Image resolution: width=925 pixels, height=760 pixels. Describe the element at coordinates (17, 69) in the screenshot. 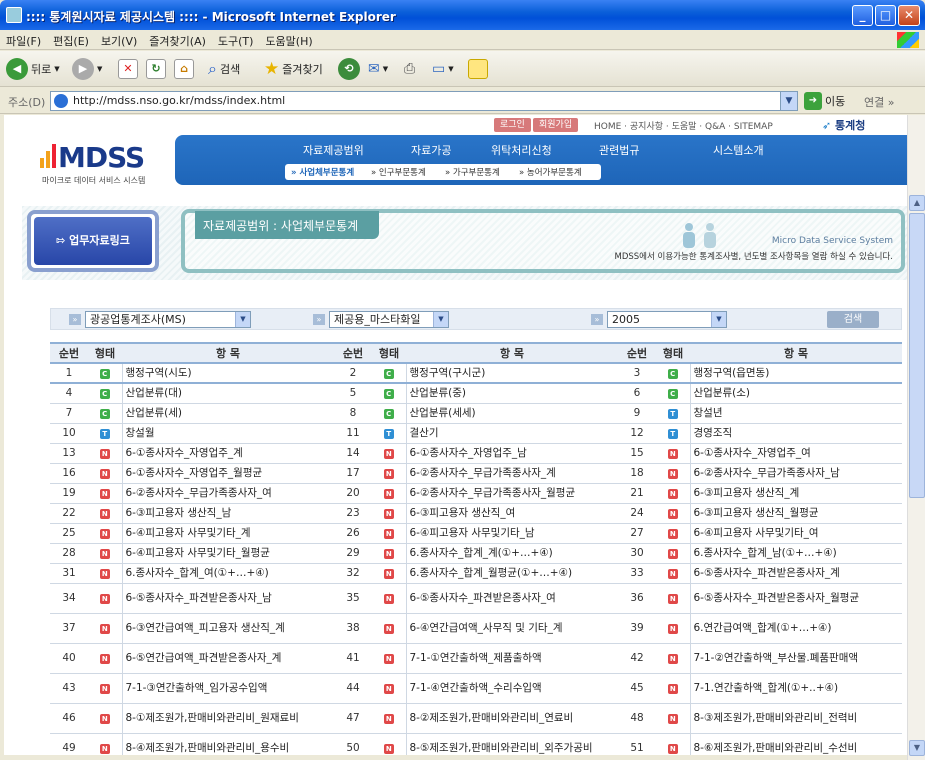

I see `back-arrow-icon: ◀` at that location.